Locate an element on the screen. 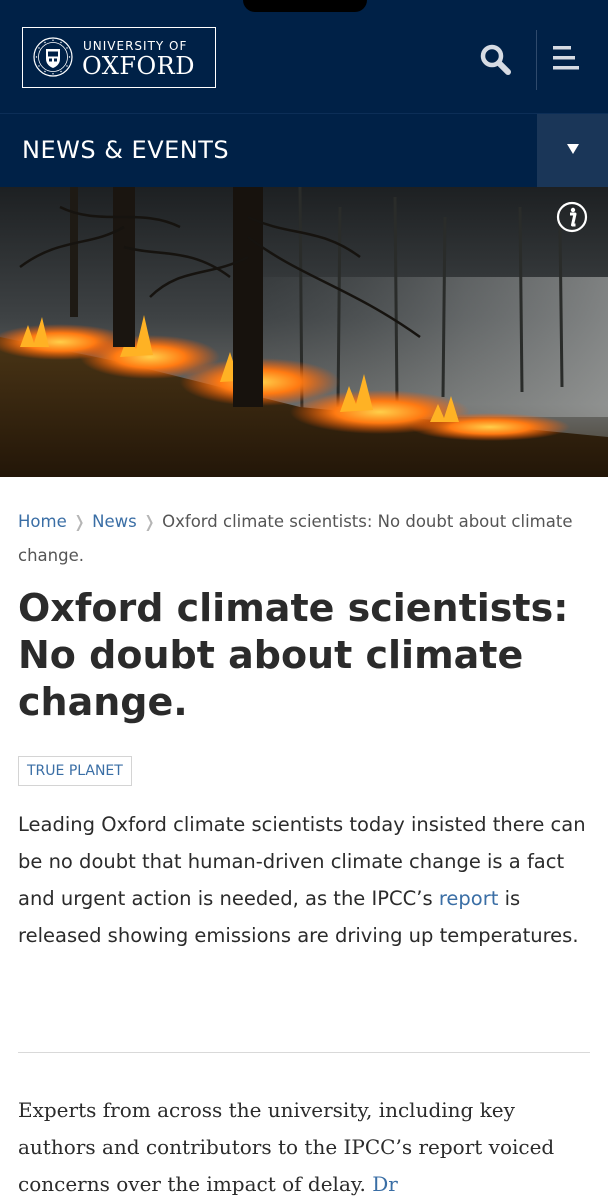 This screenshot has height=1200, width=608. oxford-logo-link: UNIVERSITY OF OXFORD is located at coordinates (119, 57).